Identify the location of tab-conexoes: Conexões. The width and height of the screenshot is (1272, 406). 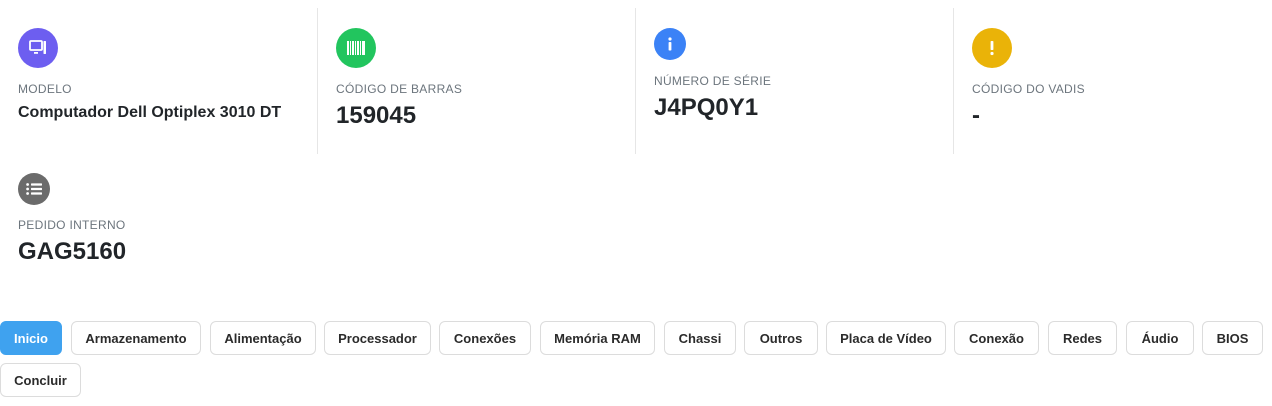
(485, 338).